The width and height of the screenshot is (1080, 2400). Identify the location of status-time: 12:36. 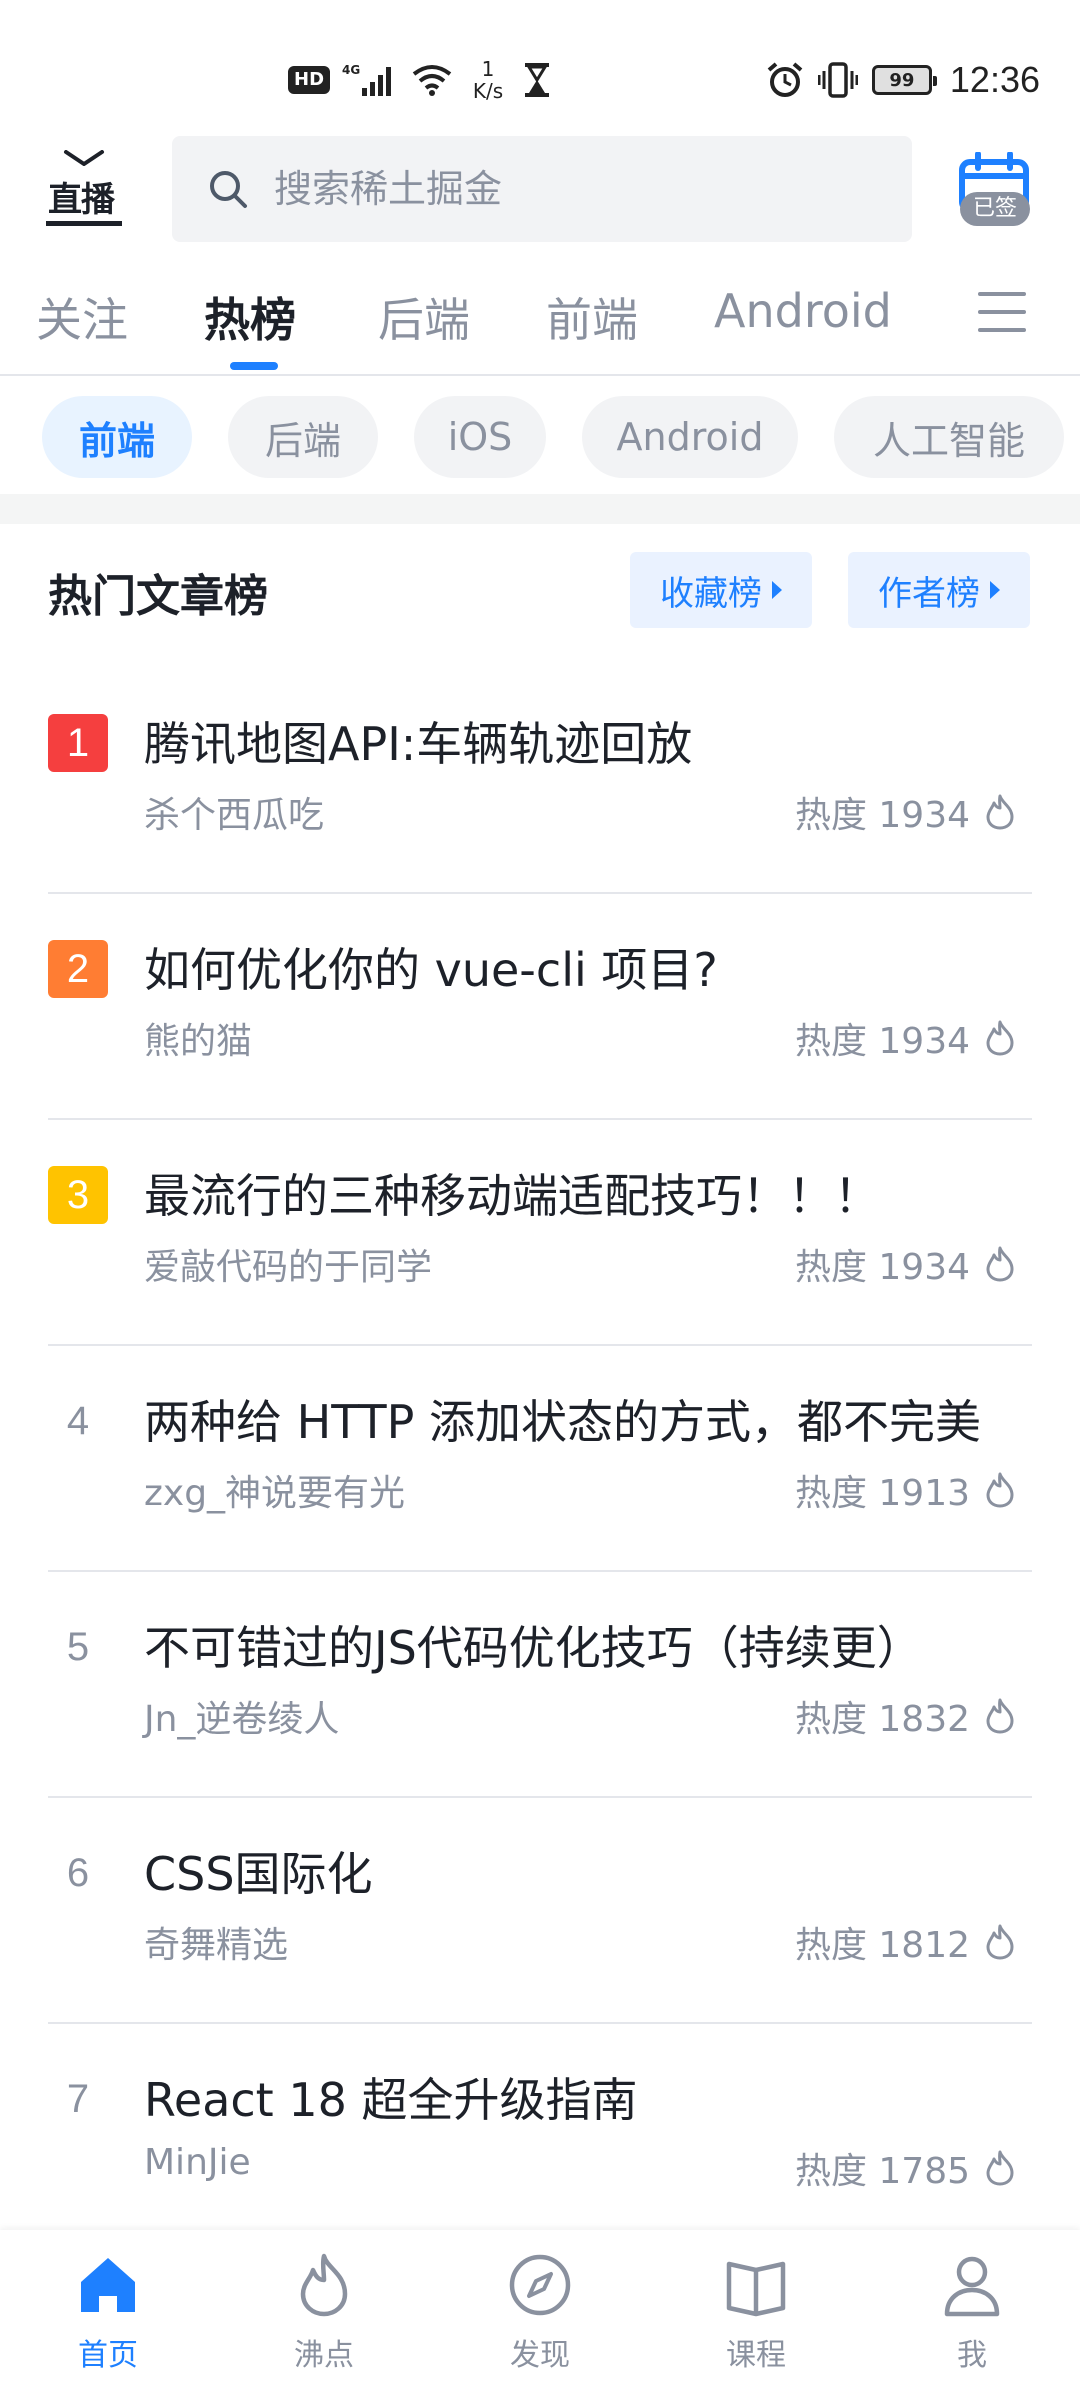
(994, 79).